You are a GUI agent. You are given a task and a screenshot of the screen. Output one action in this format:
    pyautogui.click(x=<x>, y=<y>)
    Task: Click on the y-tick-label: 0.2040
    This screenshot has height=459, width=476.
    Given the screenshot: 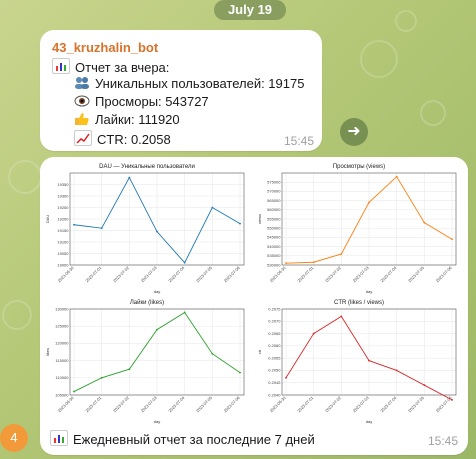 What is the action you would take?
    pyautogui.click(x=274, y=394)
    